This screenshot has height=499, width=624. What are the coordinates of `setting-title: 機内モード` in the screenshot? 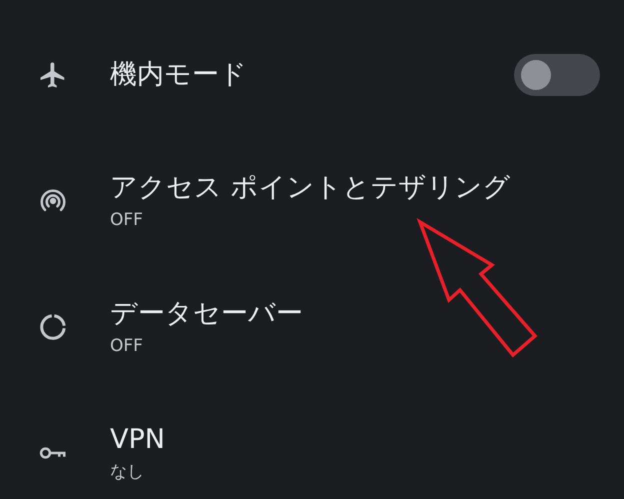 It's located at (179, 75).